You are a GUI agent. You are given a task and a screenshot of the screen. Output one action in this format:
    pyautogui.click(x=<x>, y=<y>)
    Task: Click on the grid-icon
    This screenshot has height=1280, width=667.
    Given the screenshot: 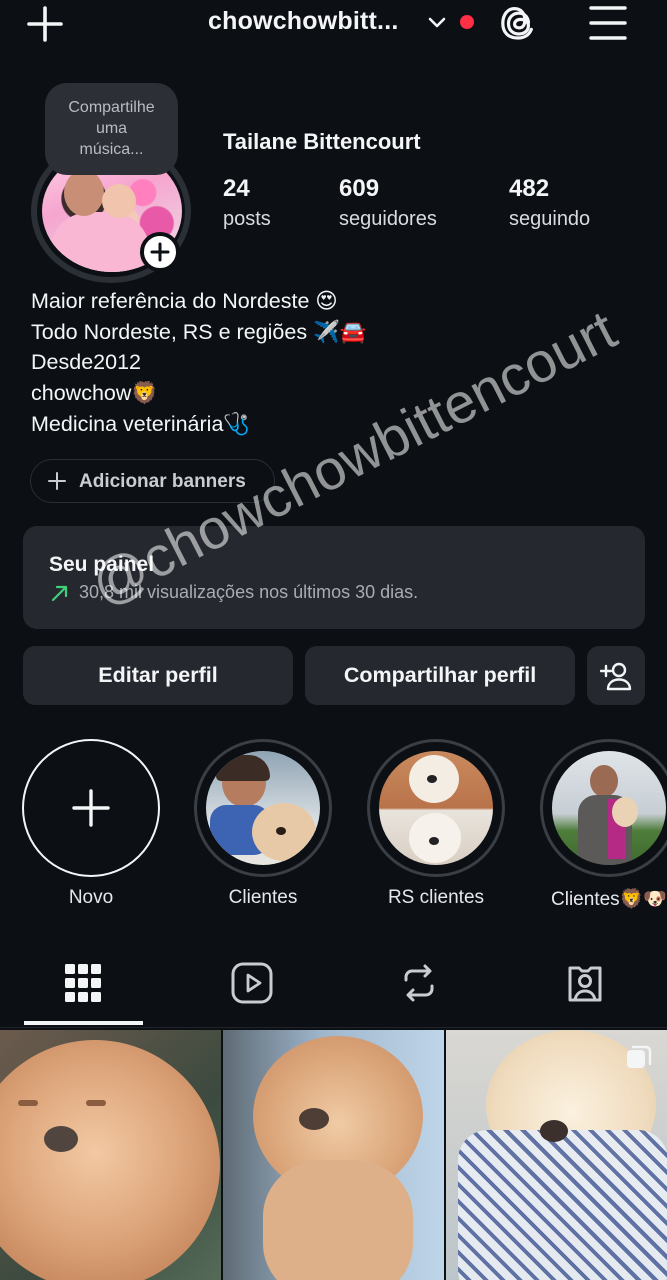 What is the action you would take?
    pyautogui.click(x=83, y=983)
    